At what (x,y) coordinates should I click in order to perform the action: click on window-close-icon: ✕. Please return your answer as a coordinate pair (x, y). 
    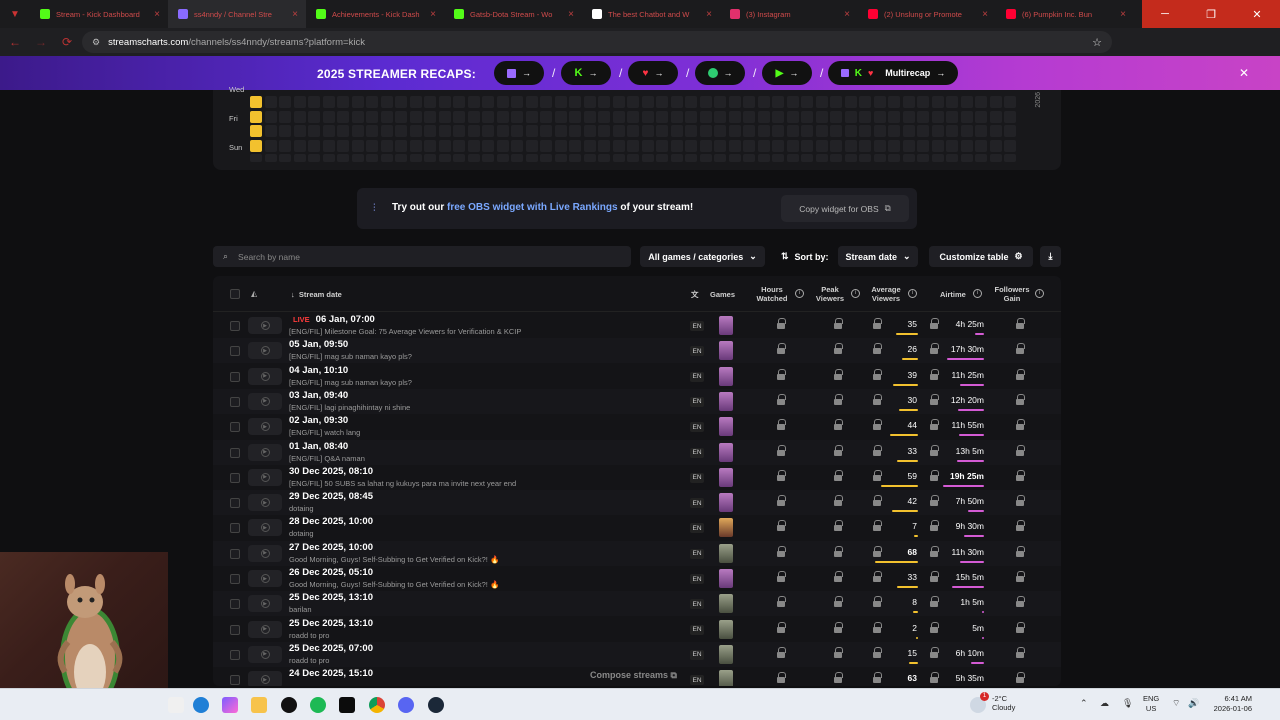
    Looking at the image, I should click on (1257, 14).